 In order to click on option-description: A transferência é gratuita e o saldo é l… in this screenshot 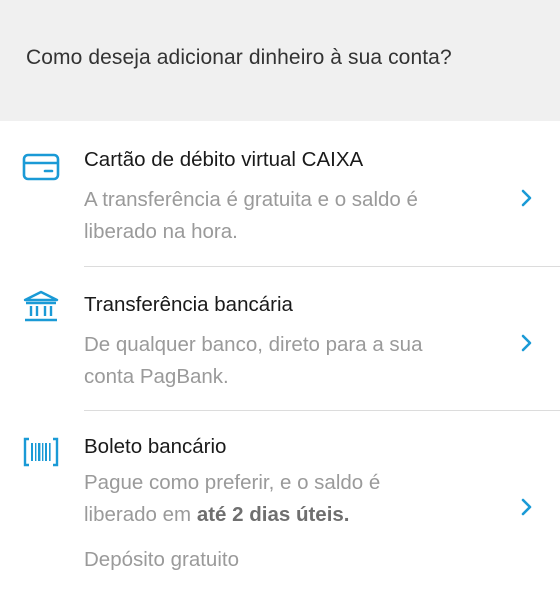, I will do `click(251, 215)`.